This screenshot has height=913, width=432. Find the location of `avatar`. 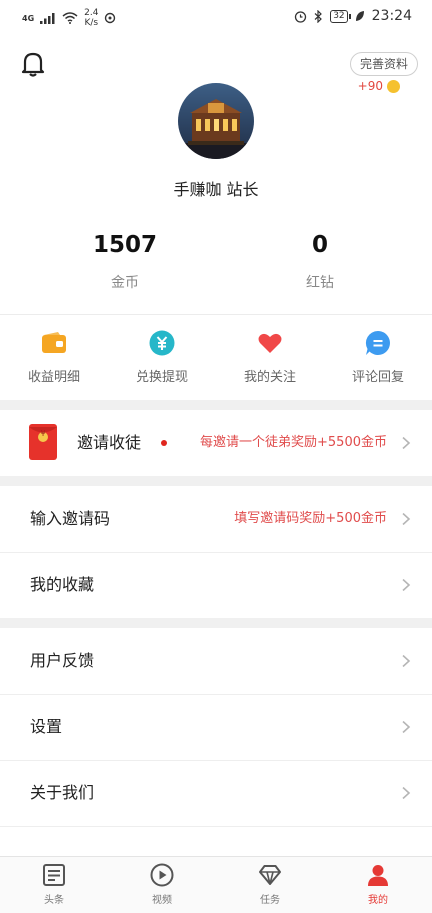

avatar is located at coordinates (216, 121).